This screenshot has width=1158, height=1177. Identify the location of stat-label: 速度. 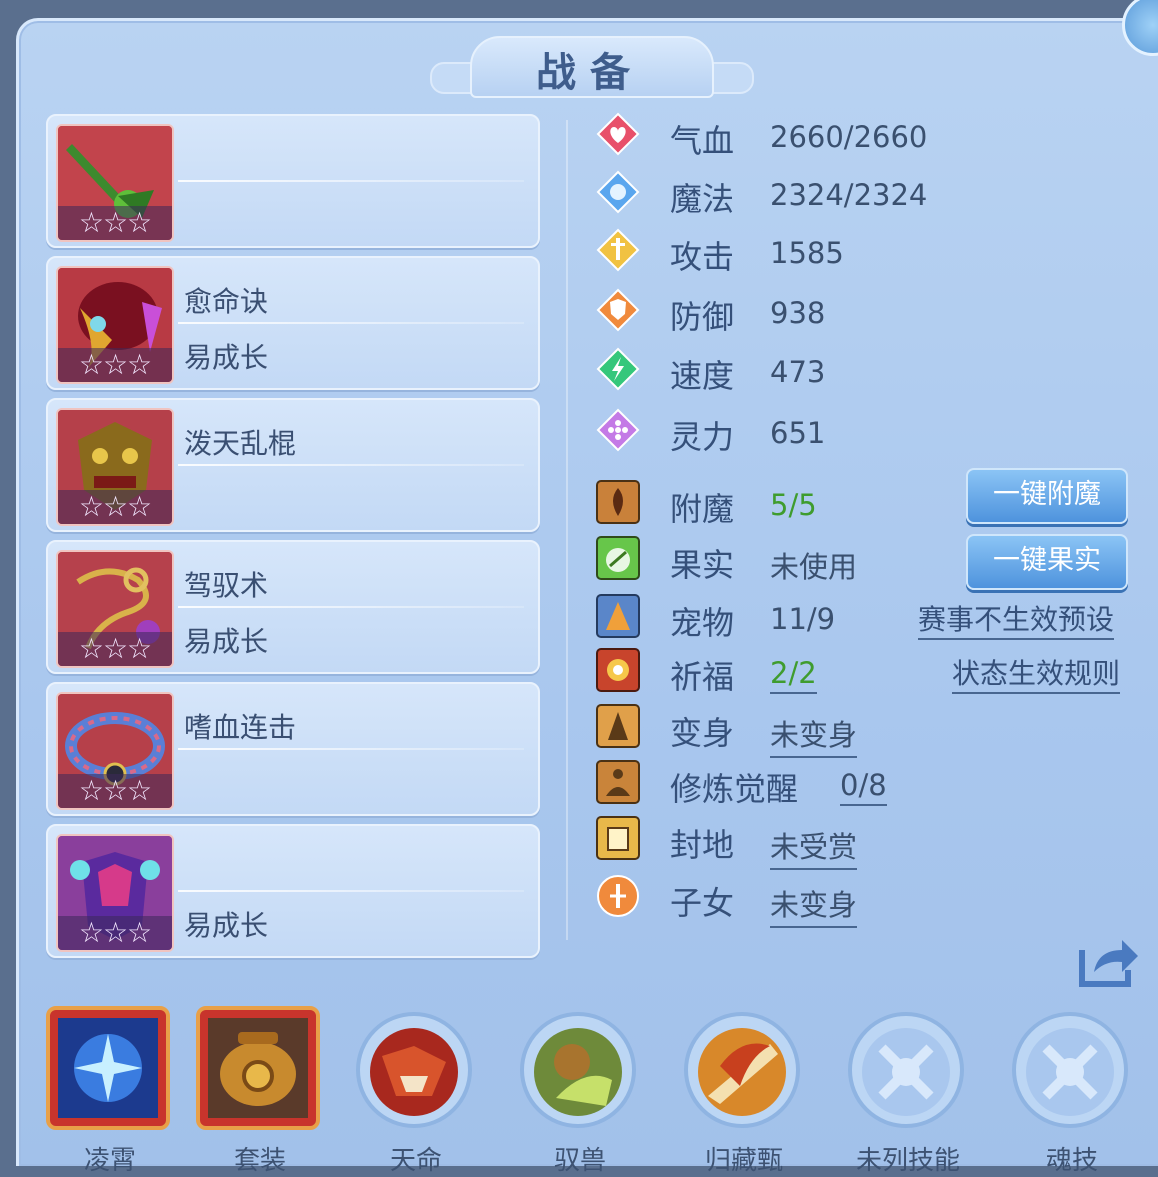
(702, 376).